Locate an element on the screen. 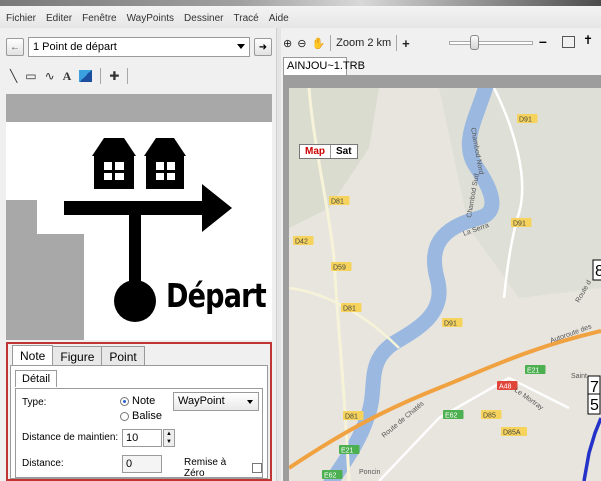 Image resolution: width=601 pixels, height=481 pixels. tab-detail: Détail is located at coordinates (36, 378).